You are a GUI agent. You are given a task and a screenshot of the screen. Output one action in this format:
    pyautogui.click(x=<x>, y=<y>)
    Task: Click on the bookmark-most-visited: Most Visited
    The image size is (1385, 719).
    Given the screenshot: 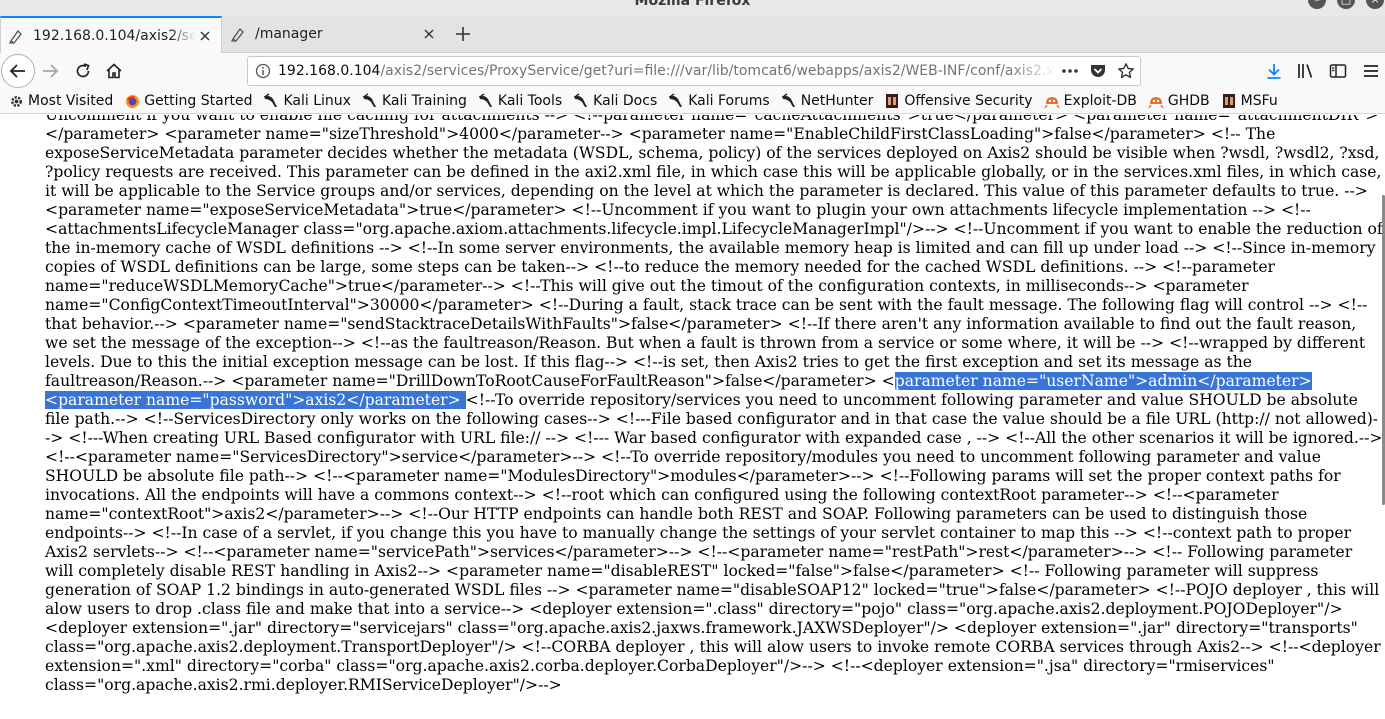 What is the action you would take?
    pyautogui.click(x=60, y=101)
    